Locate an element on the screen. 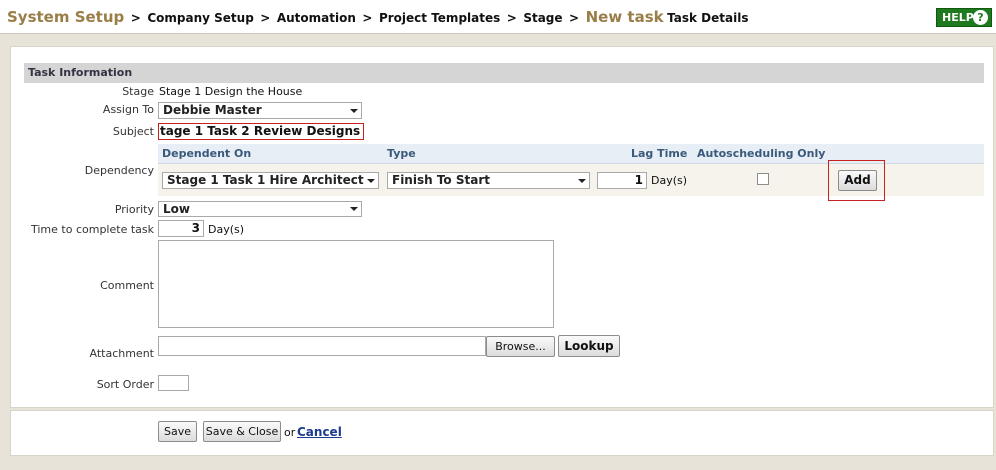 The image size is (996, 470). stage-label: Stage is located at coordinates (138, 91).